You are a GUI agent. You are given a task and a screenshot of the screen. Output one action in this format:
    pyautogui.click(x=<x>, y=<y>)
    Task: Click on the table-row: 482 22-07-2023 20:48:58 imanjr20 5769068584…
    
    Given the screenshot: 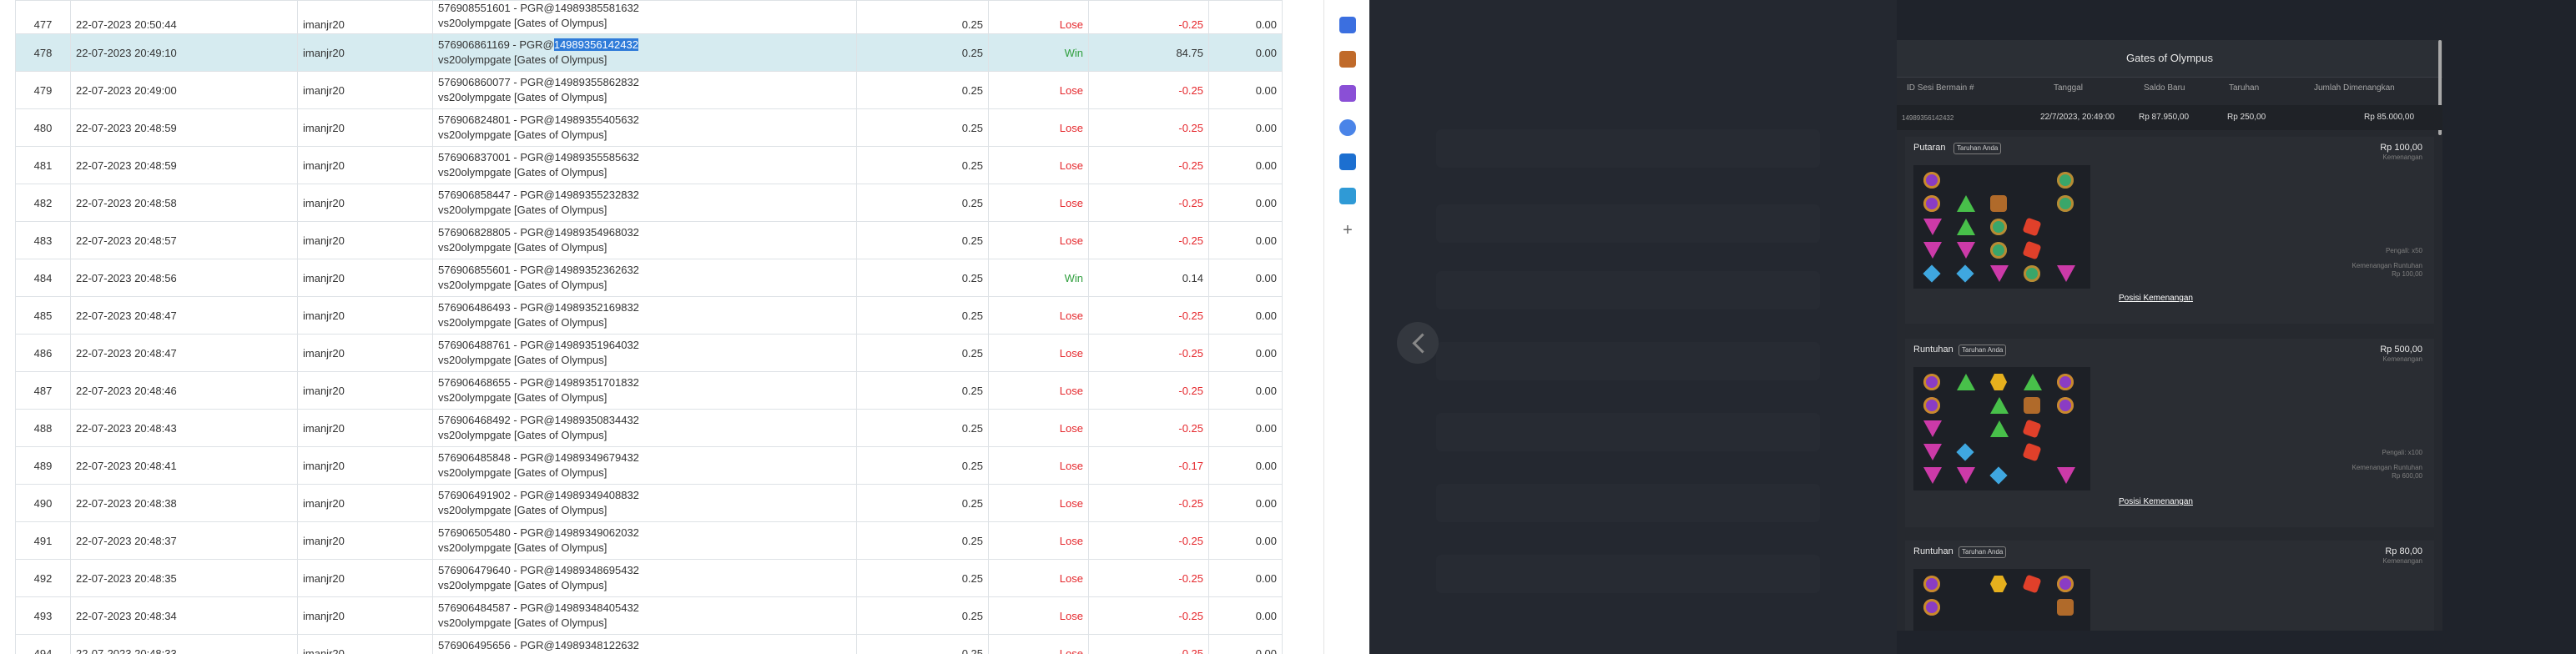 What is the action you would take?
    pyautogui.click(x=649, y=203)
    